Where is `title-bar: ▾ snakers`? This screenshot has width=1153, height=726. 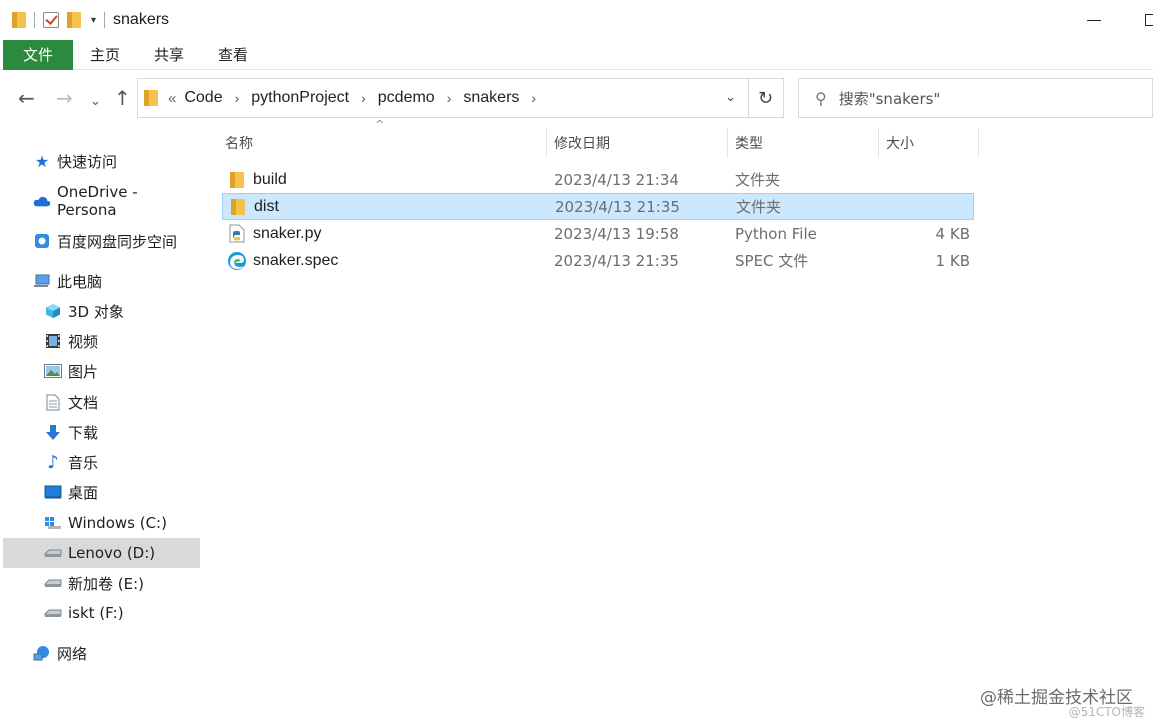 title-bar: ▾ snakers is located at coordinates (576, 20).